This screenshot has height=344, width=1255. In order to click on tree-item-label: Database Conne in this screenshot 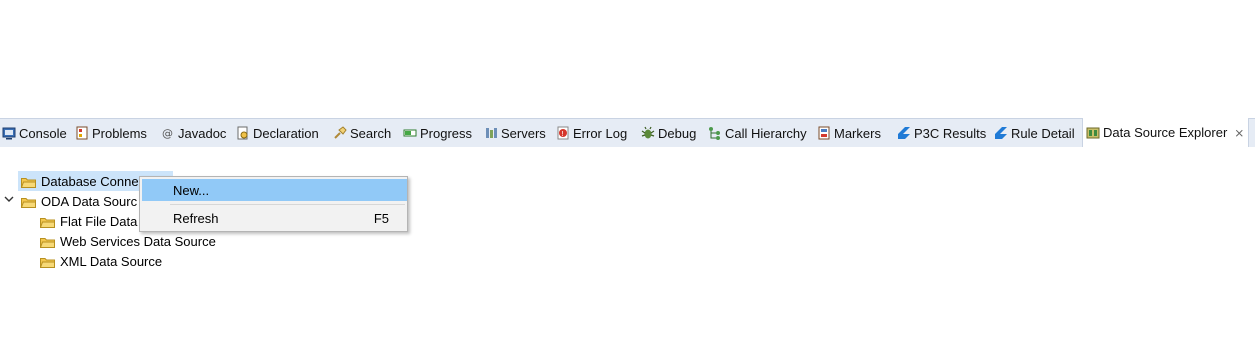, I will do `click(90, 181)`.